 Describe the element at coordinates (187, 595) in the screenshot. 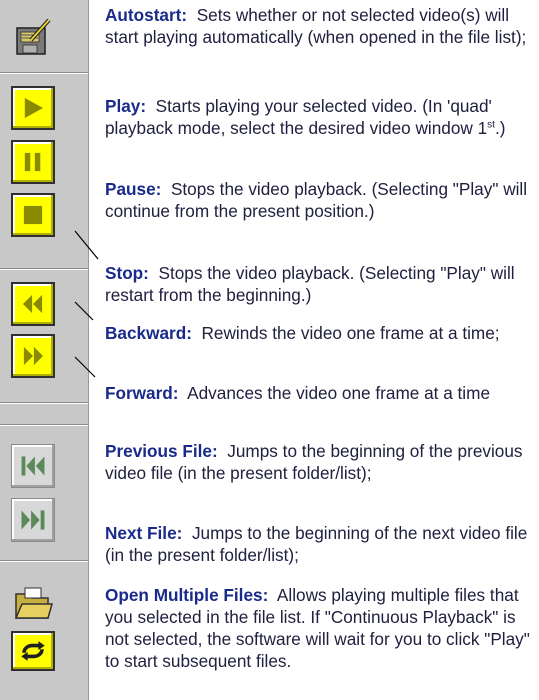

I see `open-multiple-files-term: Open Multiple Files:` at that location.